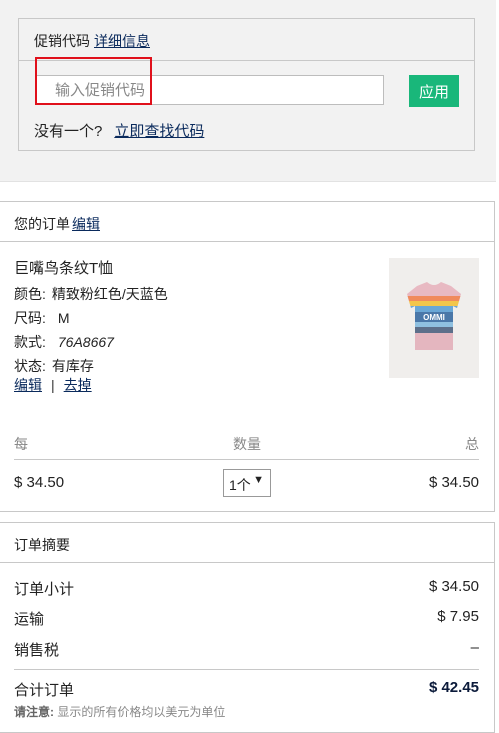  Describe the element at coordinates (246, 689) in the screenshot. I see `total-row: 合计订单 $ 42.45` at that location.